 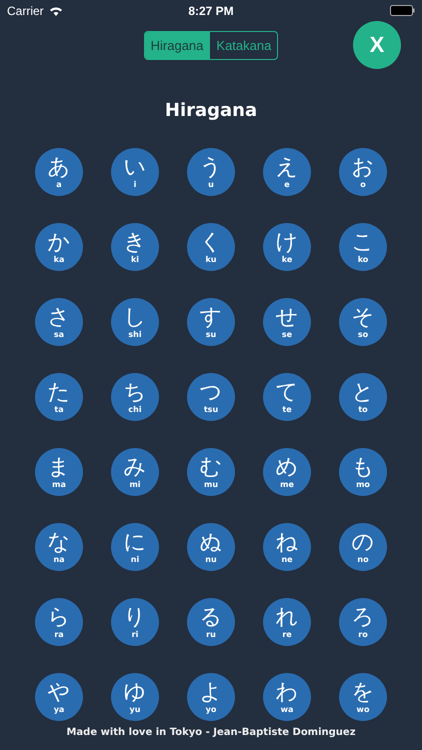 What do you see at coordinates (211, 397) in the screenshot?
I see `kana-button: つ tsu` at bounding box center [211, 397].